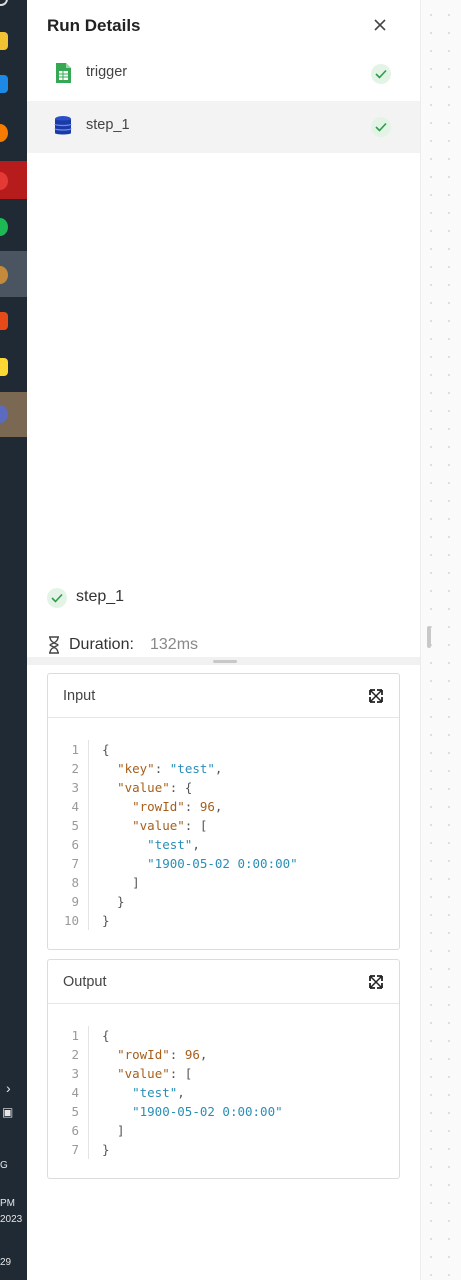 The image size is (461, 1280). What do you see at coordinates (7, 1204) in the screenshot?
I see `clock-time: PM` at bounding box center [7, 1204].